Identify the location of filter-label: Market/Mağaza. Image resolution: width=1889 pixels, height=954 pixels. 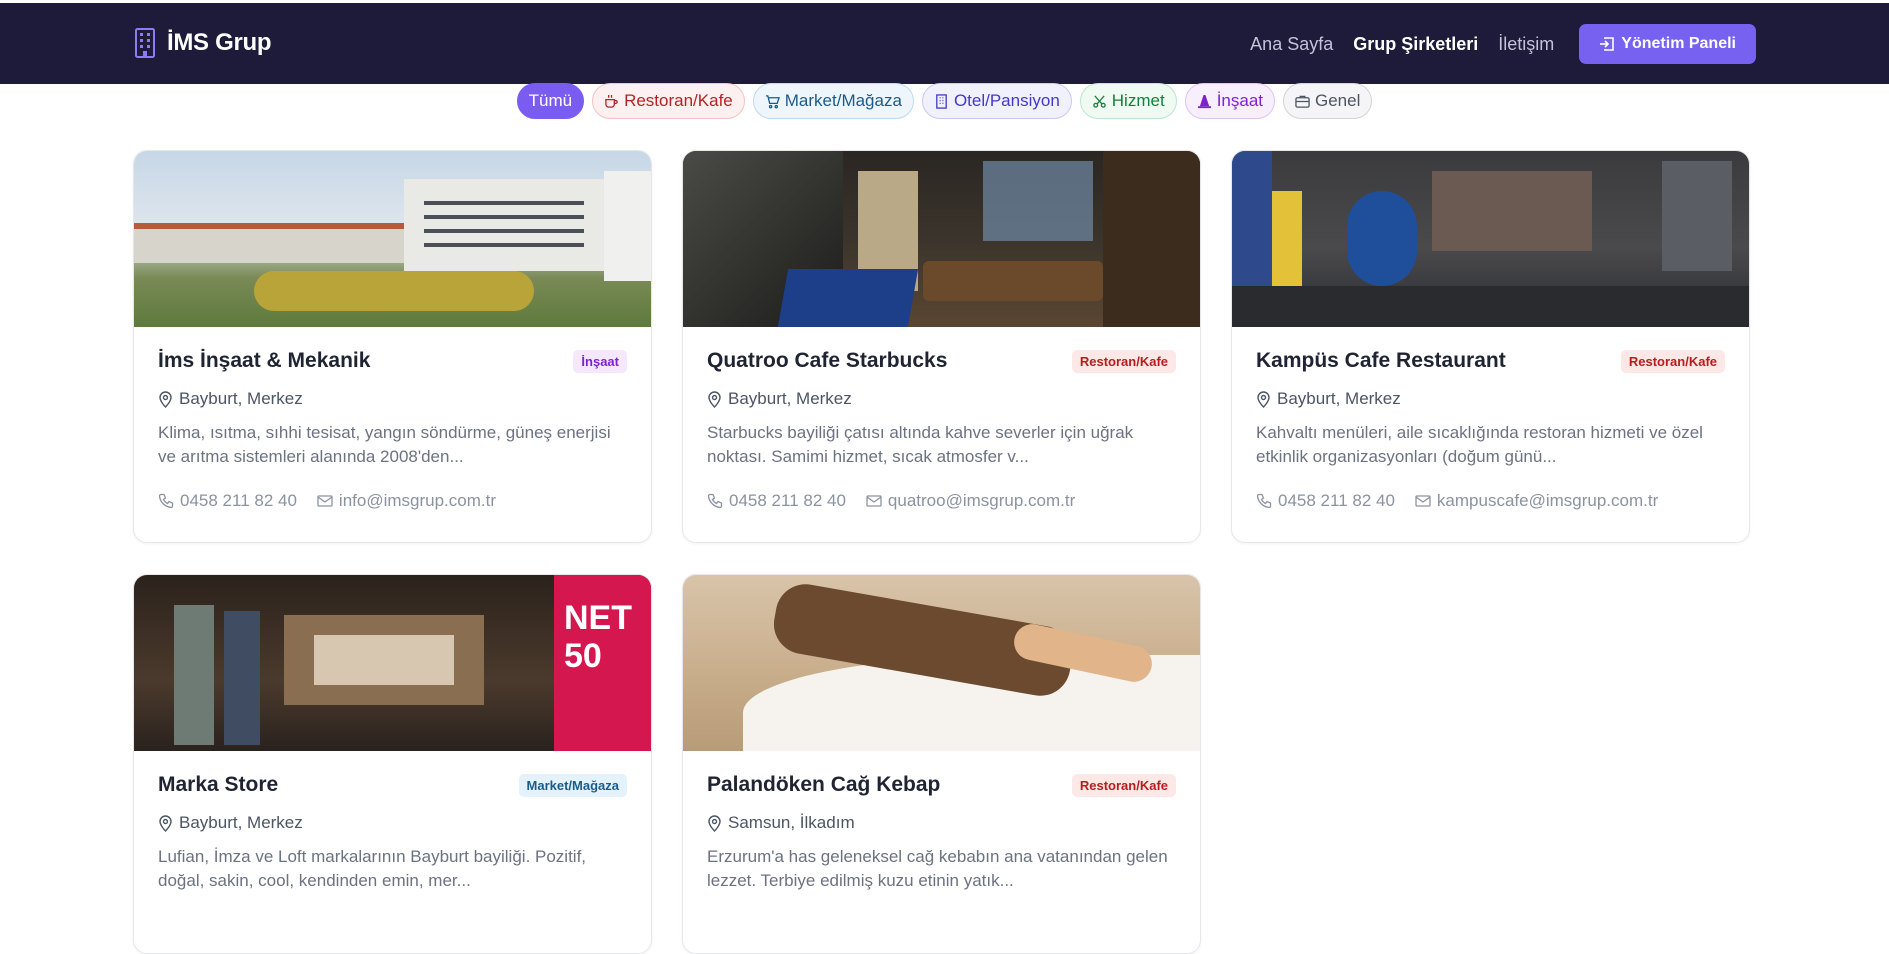
(843, 100).